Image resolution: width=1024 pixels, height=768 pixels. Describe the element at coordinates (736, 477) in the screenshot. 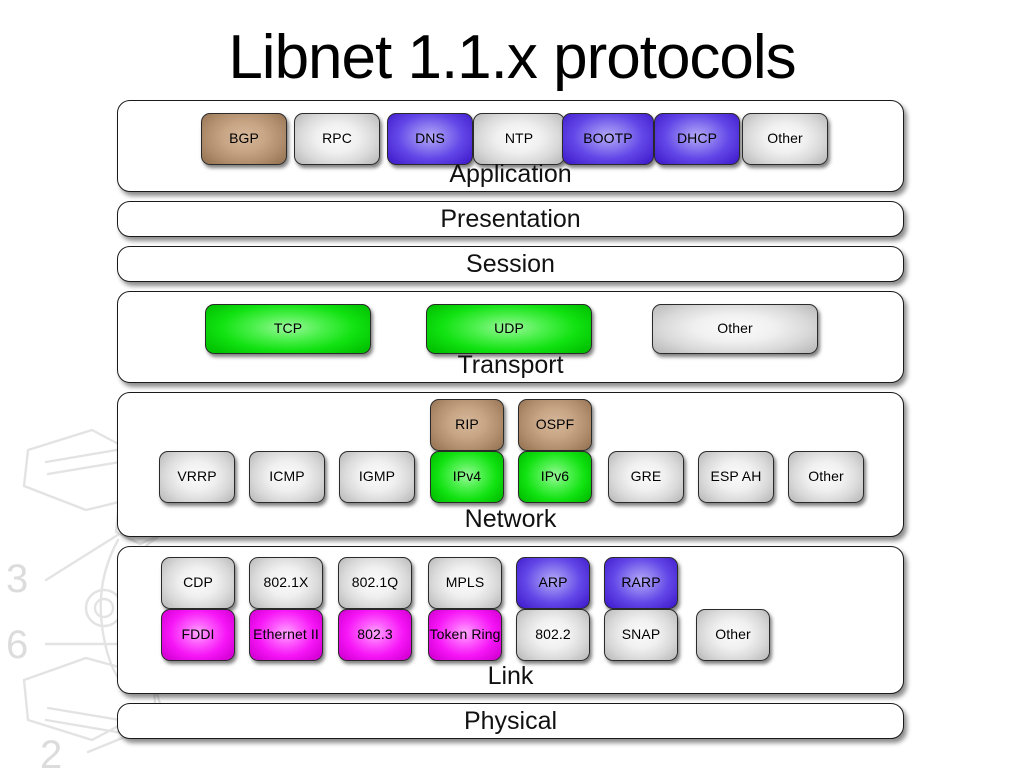

I see `protocol-box-esp-ah: ESP AH` at that location.